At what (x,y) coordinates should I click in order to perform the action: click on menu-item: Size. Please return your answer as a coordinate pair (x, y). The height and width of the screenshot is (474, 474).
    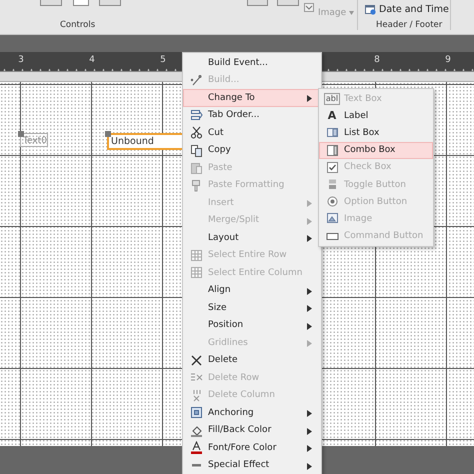
    Looking at the image, I should click on (252, 307).